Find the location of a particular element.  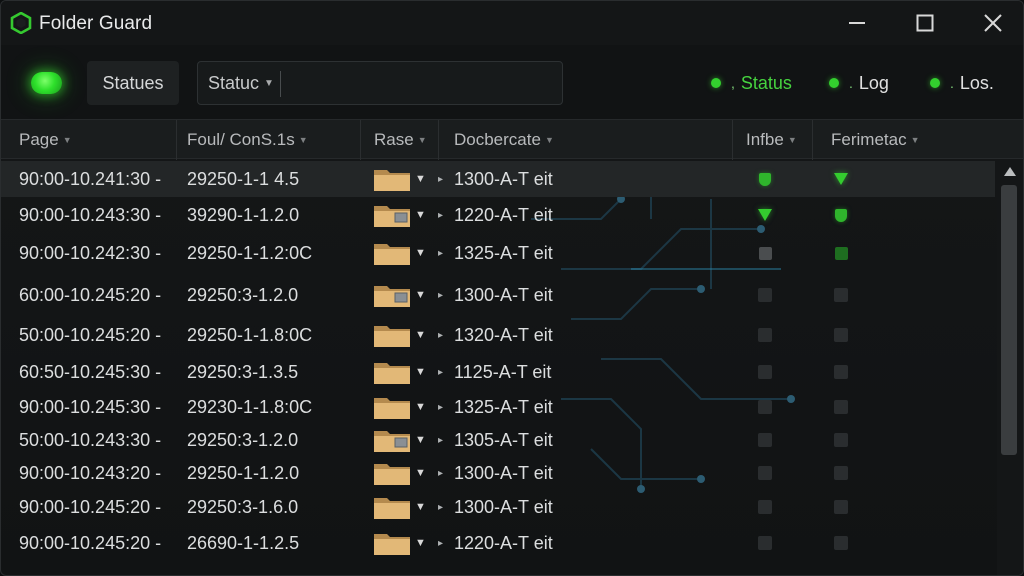

row-doc-cell: 1305-A-T eit is located at coordinates (503, 439).